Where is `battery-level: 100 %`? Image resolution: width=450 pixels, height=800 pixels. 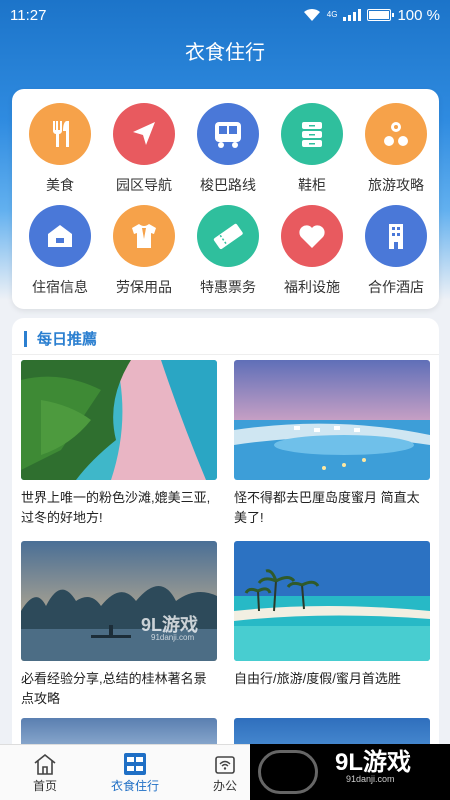
battery-level: 100 % is located at coordinates (418, 15).